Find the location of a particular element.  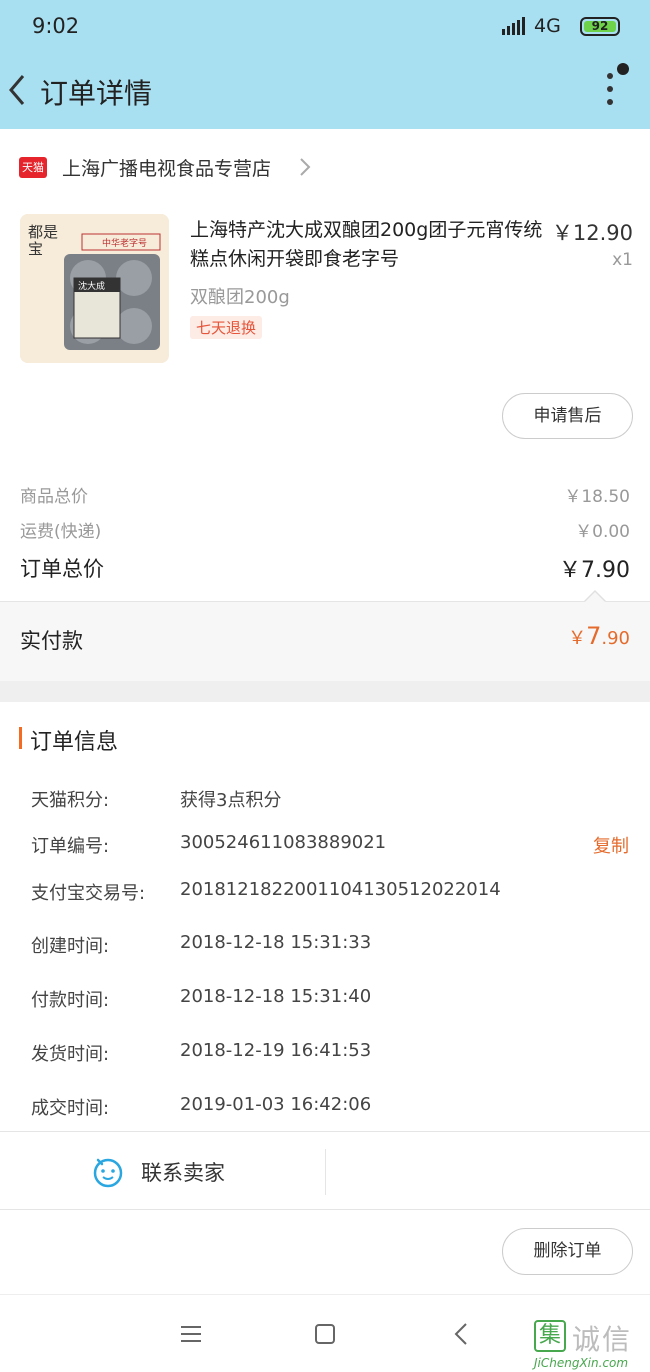

info-value-order-number: 300524611083889021 is located at coordinates (283, 842).